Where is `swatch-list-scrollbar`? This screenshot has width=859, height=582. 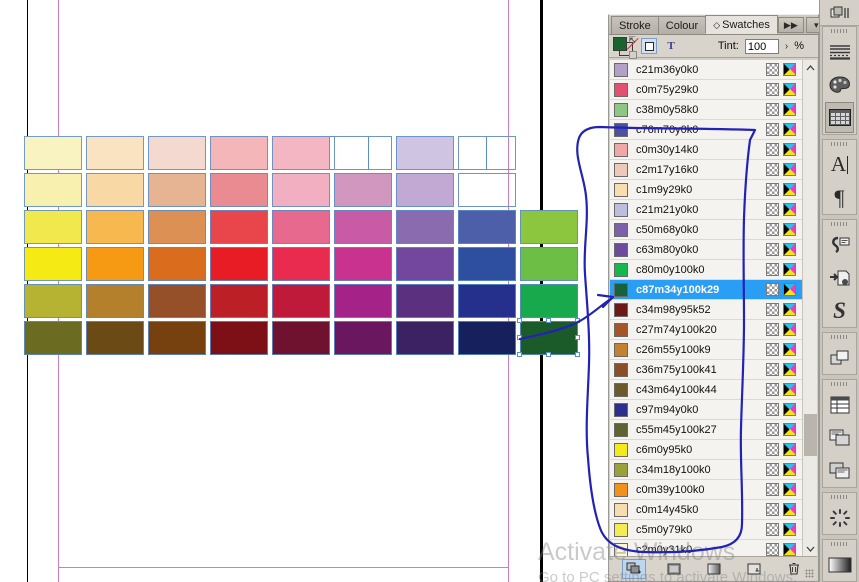
swatch-list-scrollbar is located at coordinates (809, 308).